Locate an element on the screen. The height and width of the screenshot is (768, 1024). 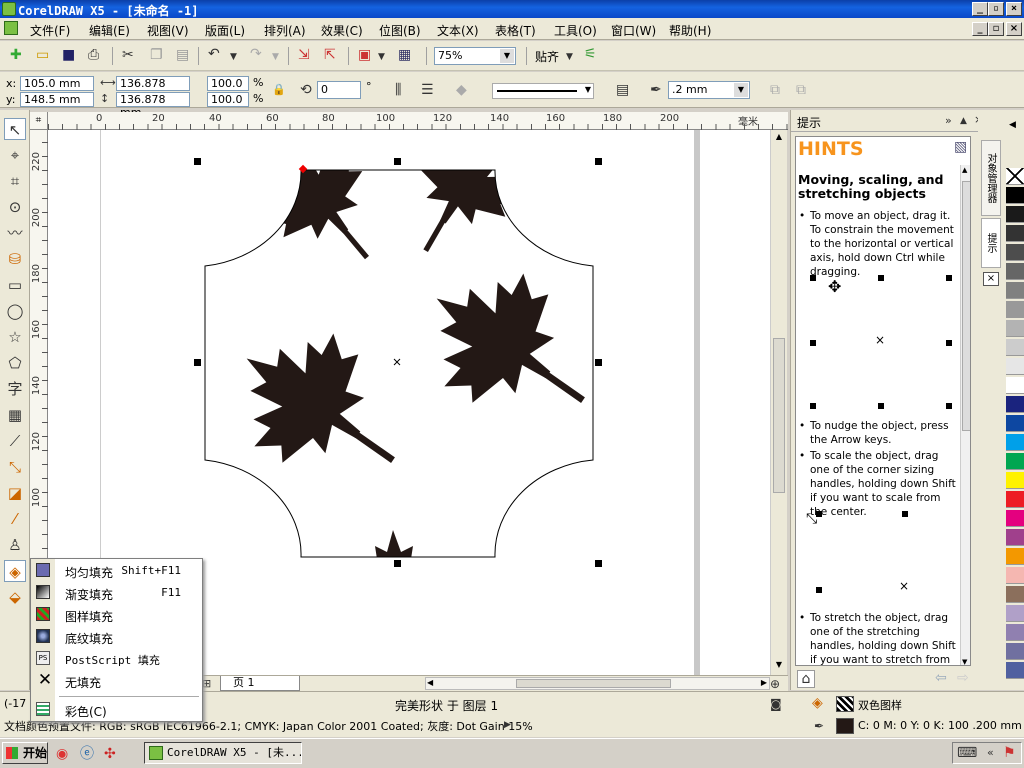
basic-shapes-tool-icon: ⬠ is located at coordinates (15, 363).